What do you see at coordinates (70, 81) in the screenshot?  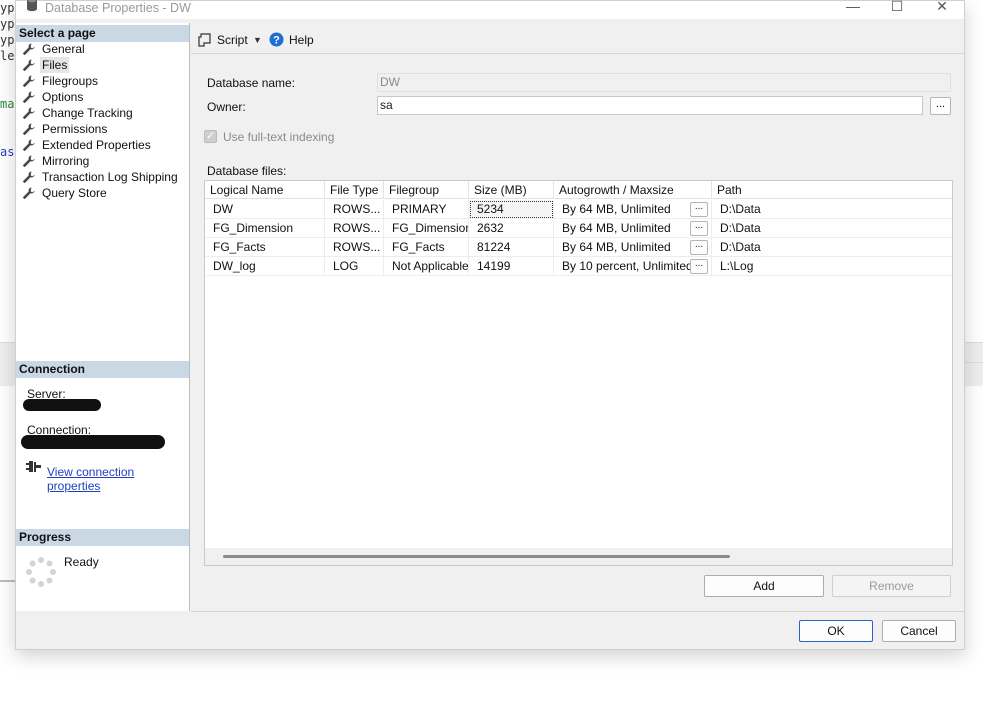 I see `page-item-label: Filegroups` at bounding box center [70, 81].